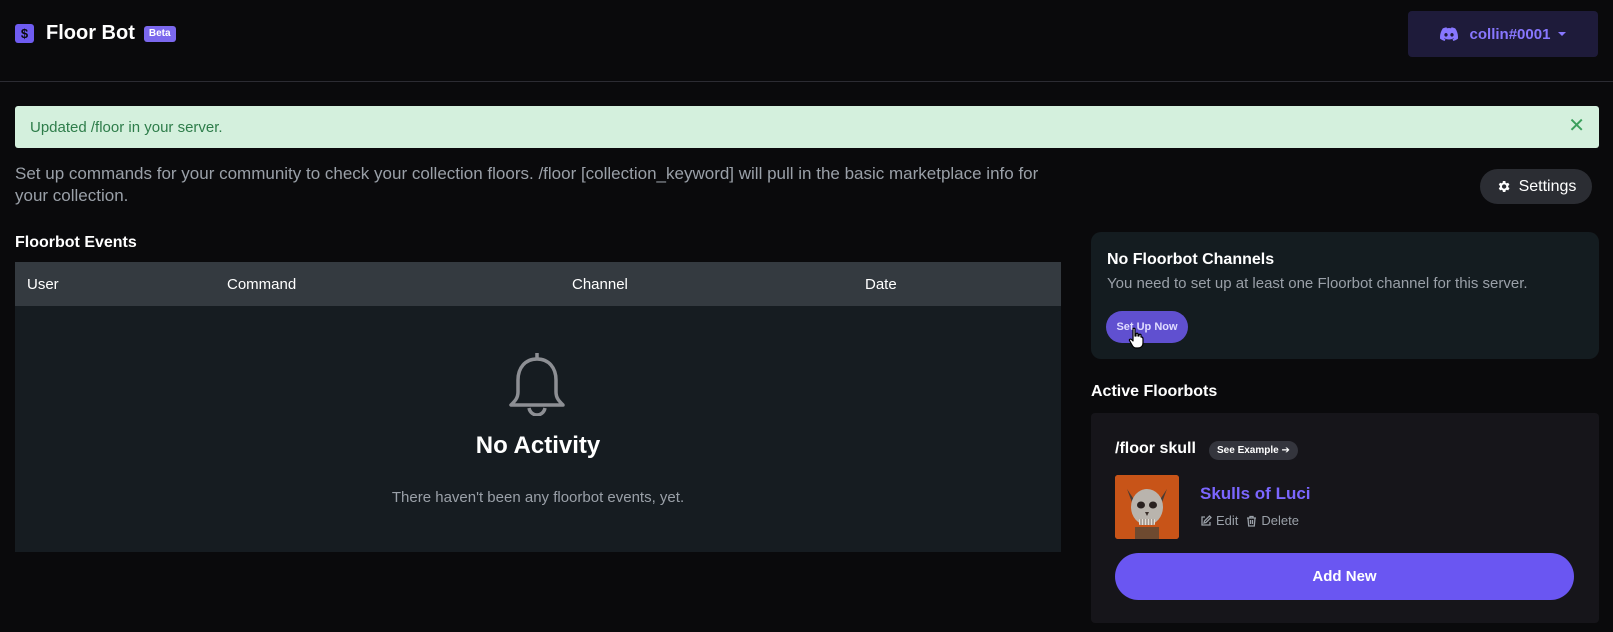  What do you see at coordinates (1191, 259) in the screenshot?
I see `channels-title: No Floorbot Channels` at bounding box center [1191, 259].